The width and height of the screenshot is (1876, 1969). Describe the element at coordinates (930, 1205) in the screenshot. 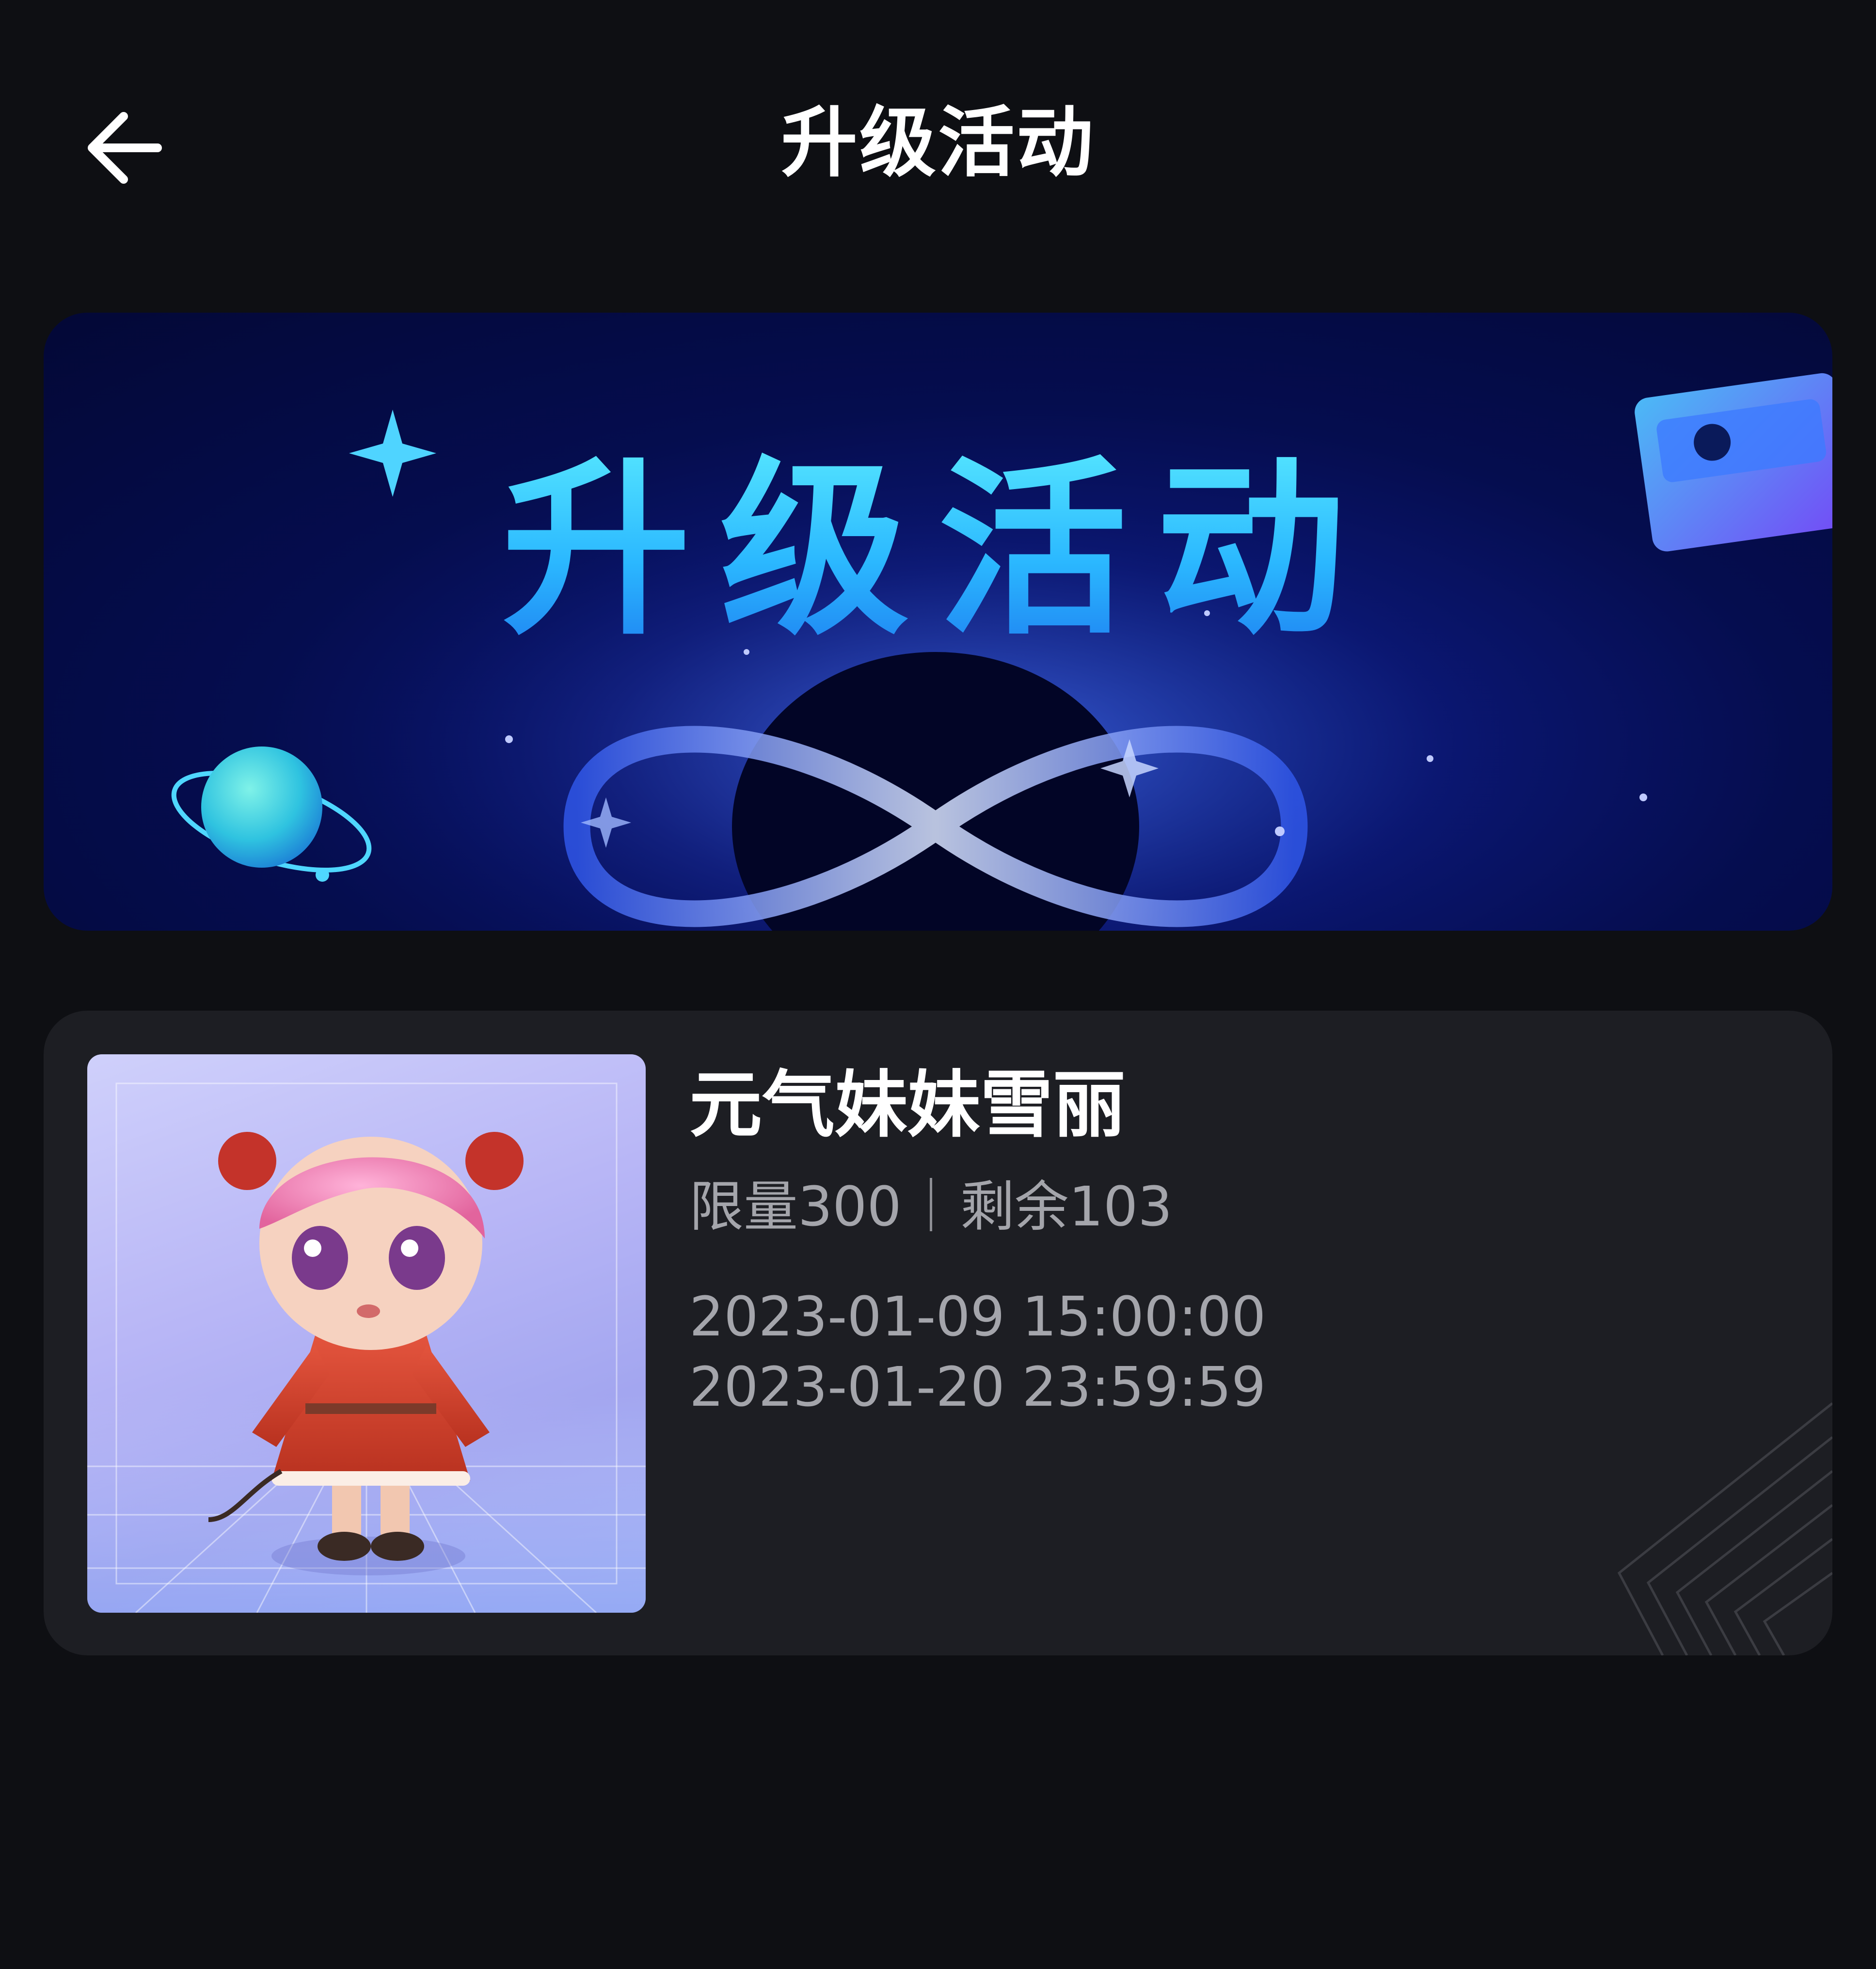

I see `stock-separator` at that location.